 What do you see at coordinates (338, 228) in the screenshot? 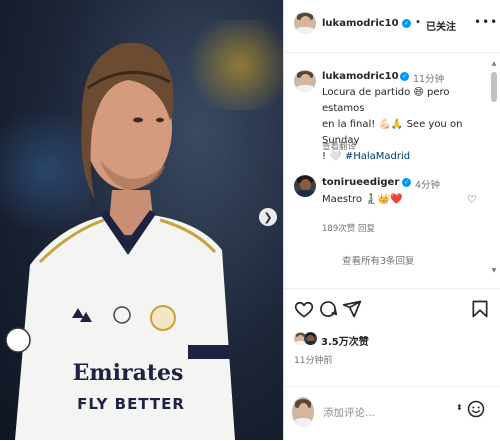
I see `comment-likes: 189次赞` at bounding box center [338, 228].